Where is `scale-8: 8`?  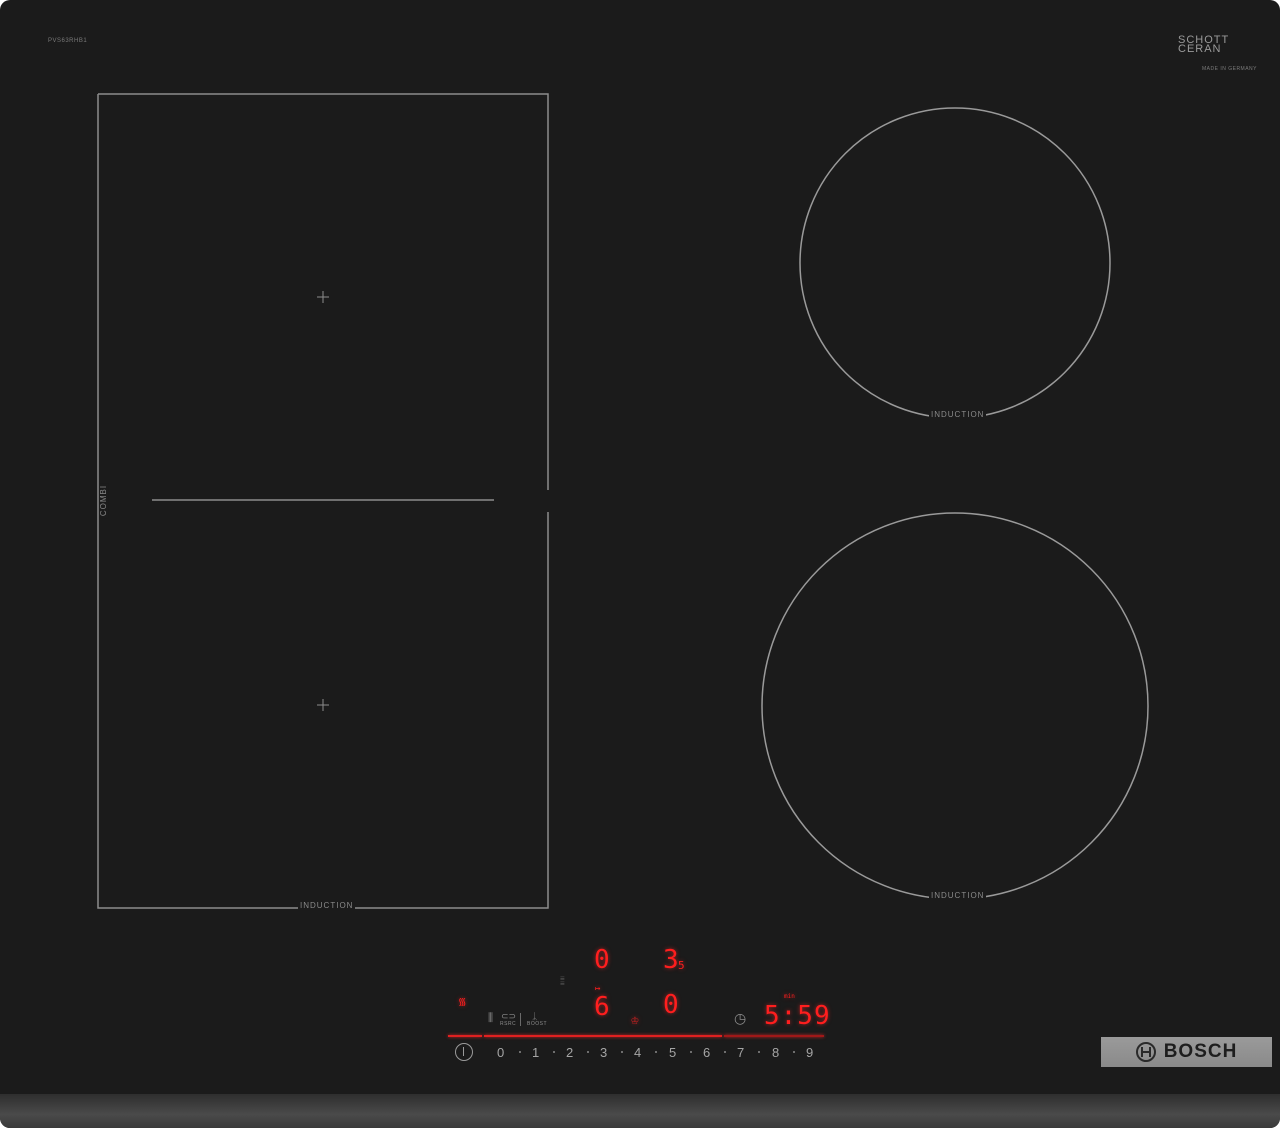
scale-8: 8 is located at coordinates (775, 1052).